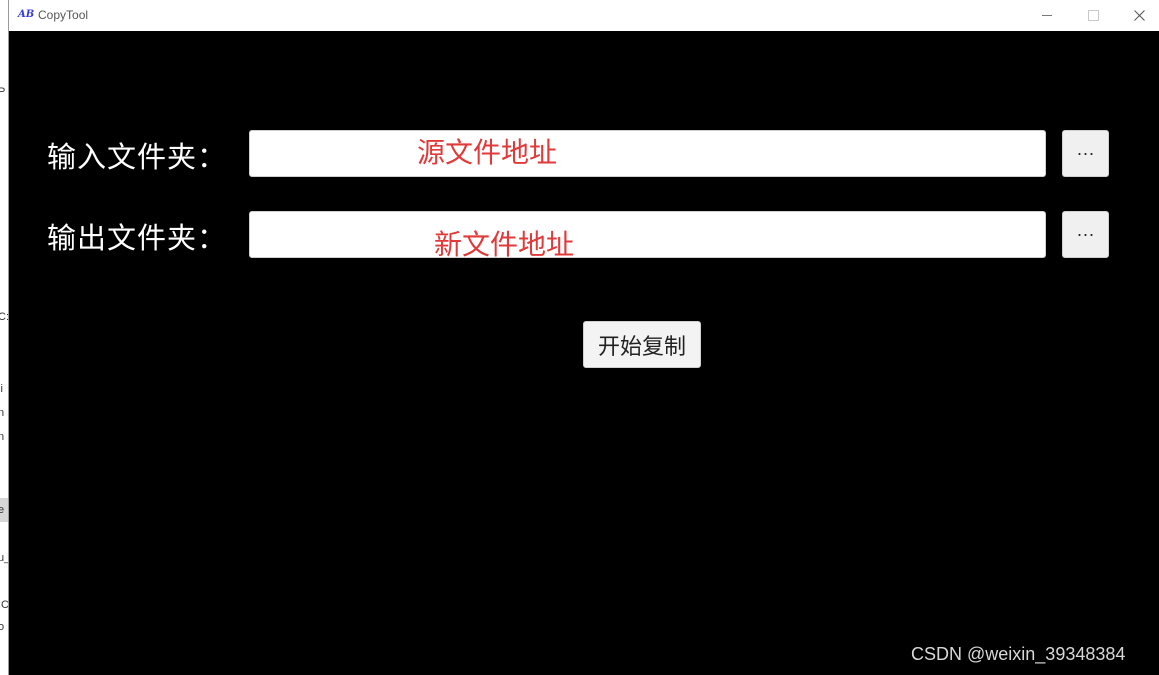 This screenshot has width=1159, height=675. What do you see at coordinates (487, 152) in the screenshot?
I see `source-address-annotation: 源文件地址` at bounding box center [487, 152].